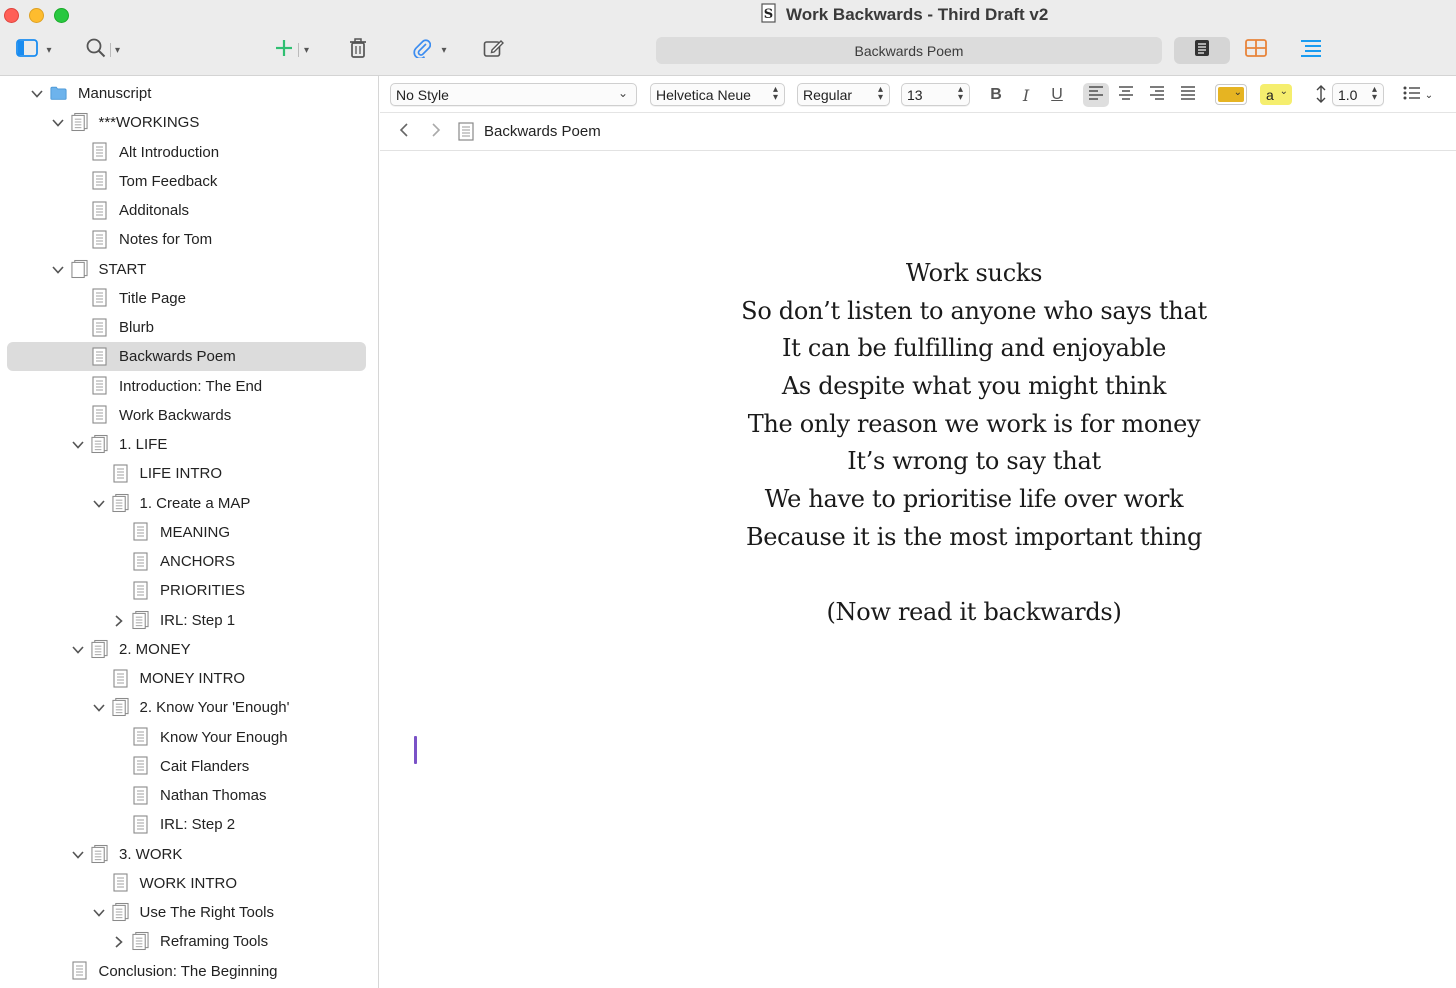 The height and width of the screenshot is (988, 1456). What do you see at coordinates (189, 386) in the screenshot?
I see `binder-item: Introduction: The End` at bounding box center [189, 386].